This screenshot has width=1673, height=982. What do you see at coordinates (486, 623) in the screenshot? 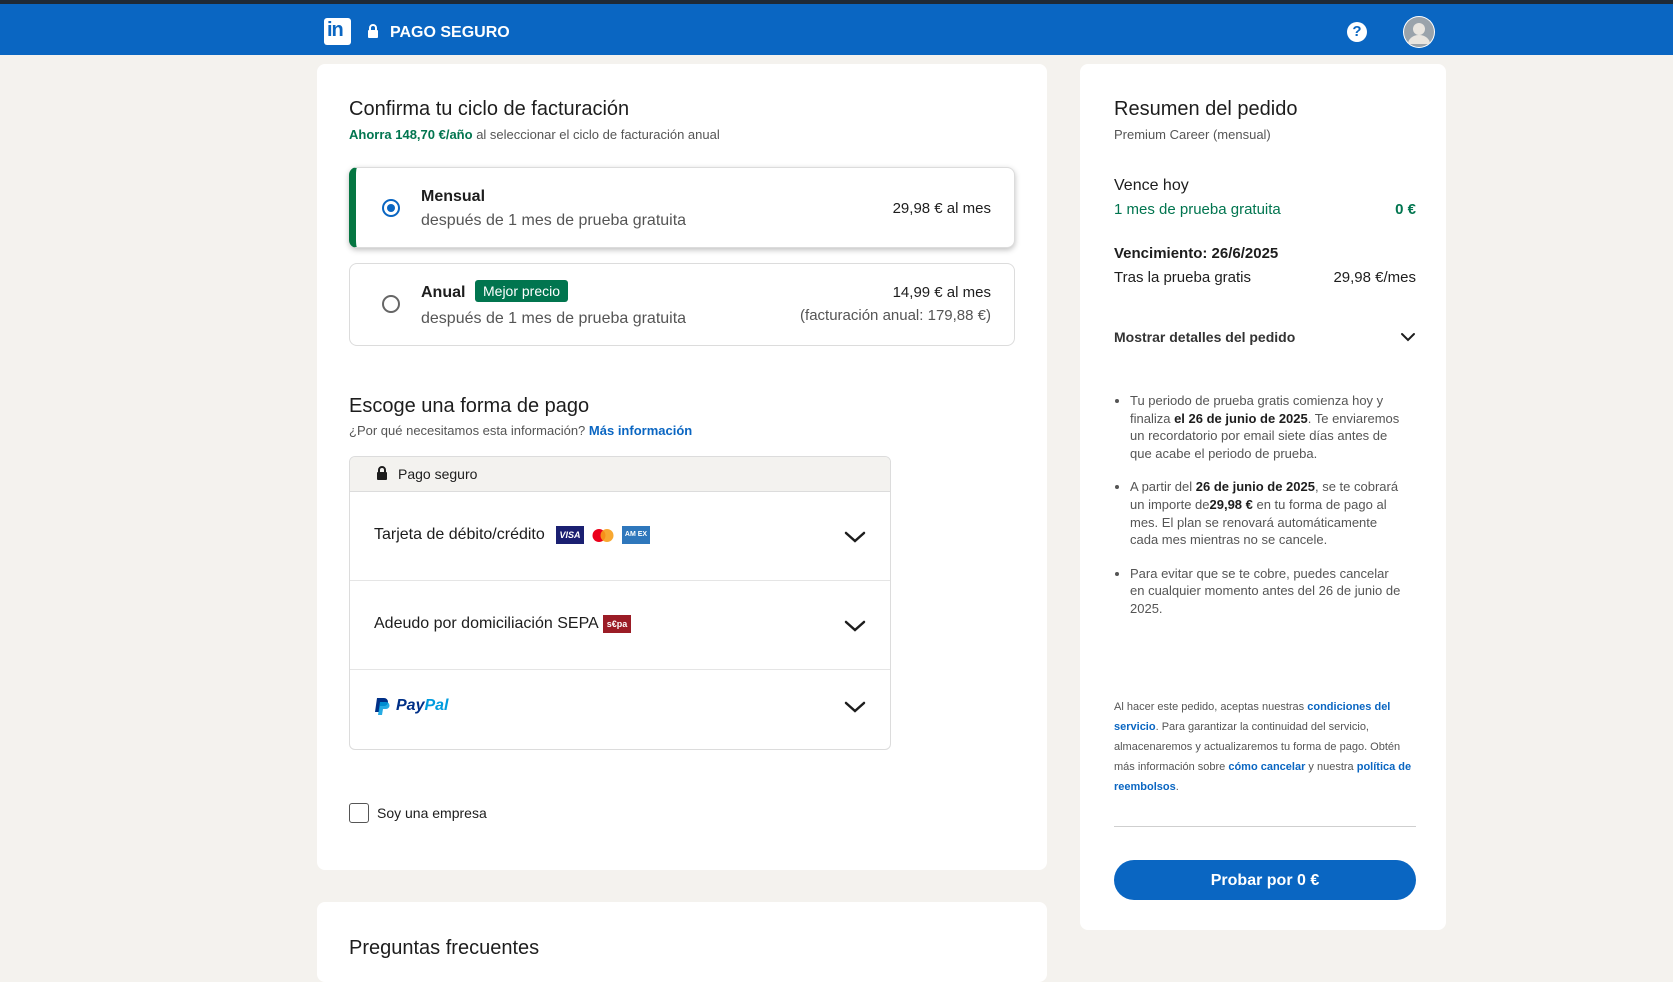
I see `sepa-method-label: Adeudo por domiciliación SEPA` at bounding box center [486, 623].